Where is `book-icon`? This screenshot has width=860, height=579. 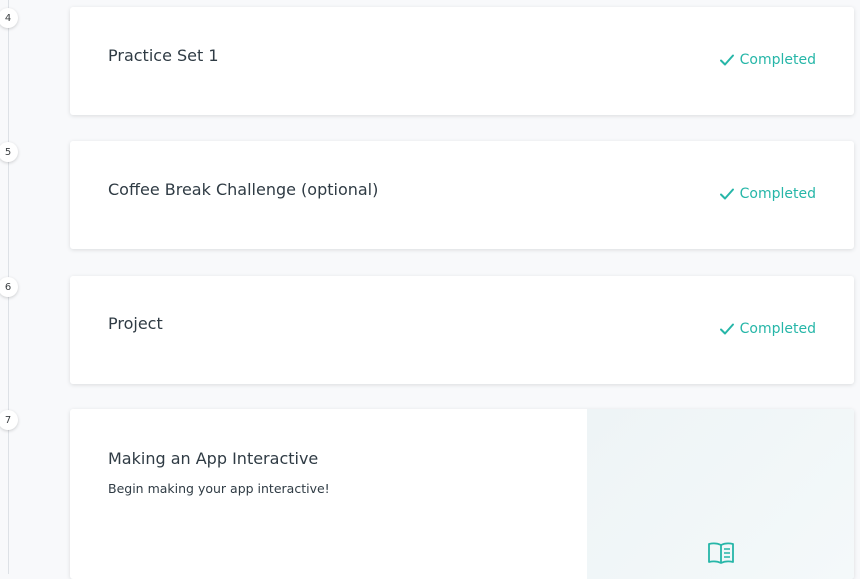
book-icon is located at coordinates (721, 556).